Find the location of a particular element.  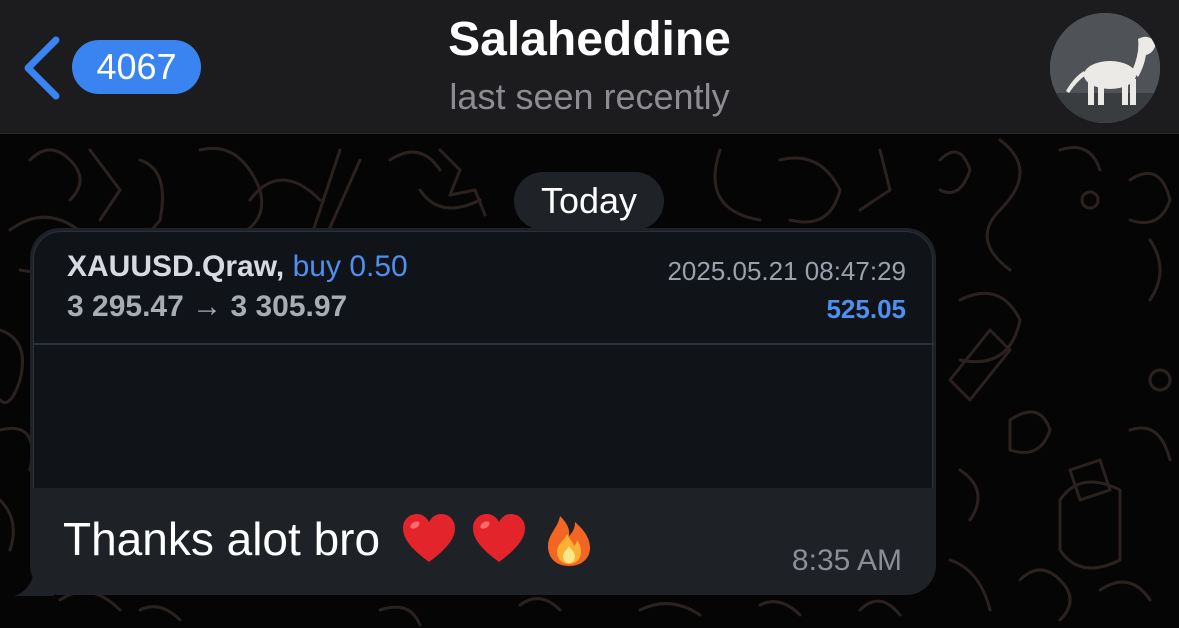

trade-symbol-line: XAUUSD.Qraw, buy 0.50 is located at coordinates (237, 267).